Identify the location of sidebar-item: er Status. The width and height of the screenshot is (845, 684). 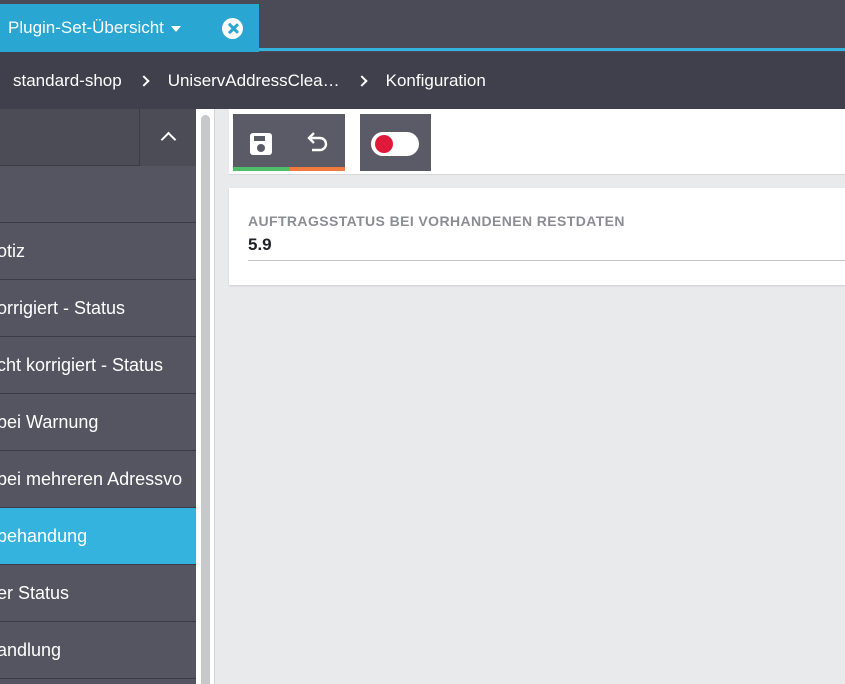
(98, 593).